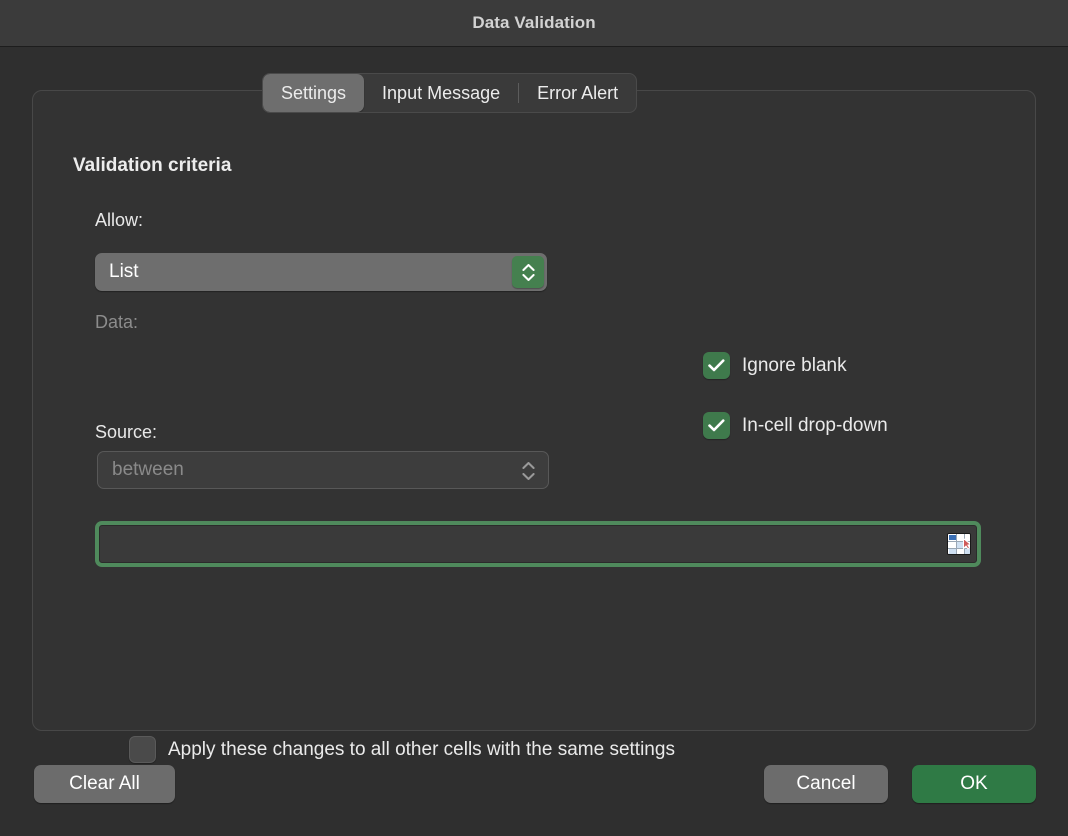 This screenshot has width=1068, height=836. I want to click on data-select: between, so click(323, 470).